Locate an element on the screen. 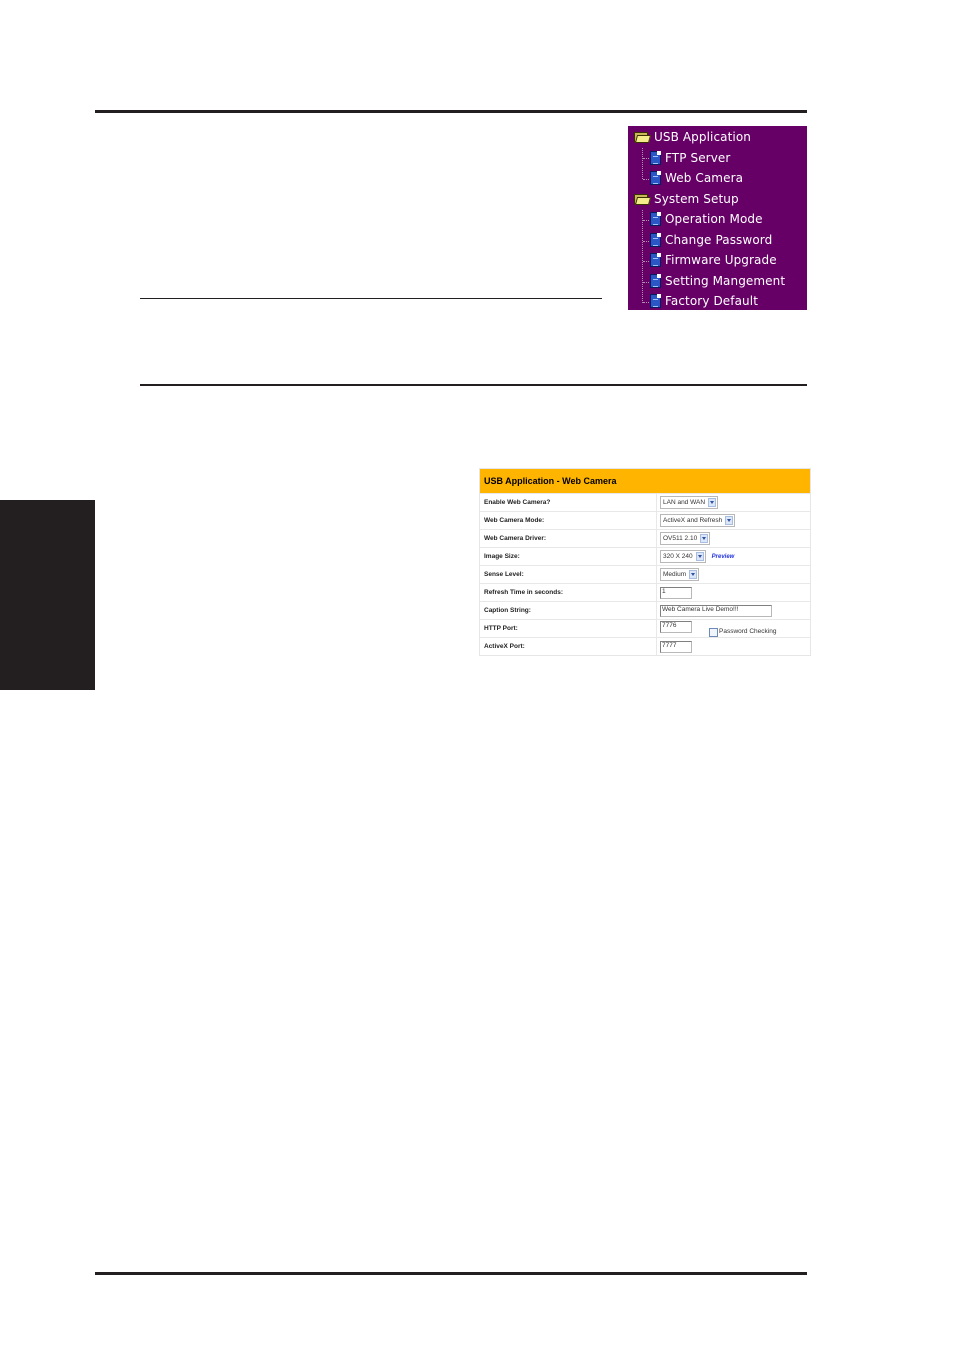 This screenshot has height=1351, width=954. tree-item-label: Operation Mode is located at coordinates (714, 219).